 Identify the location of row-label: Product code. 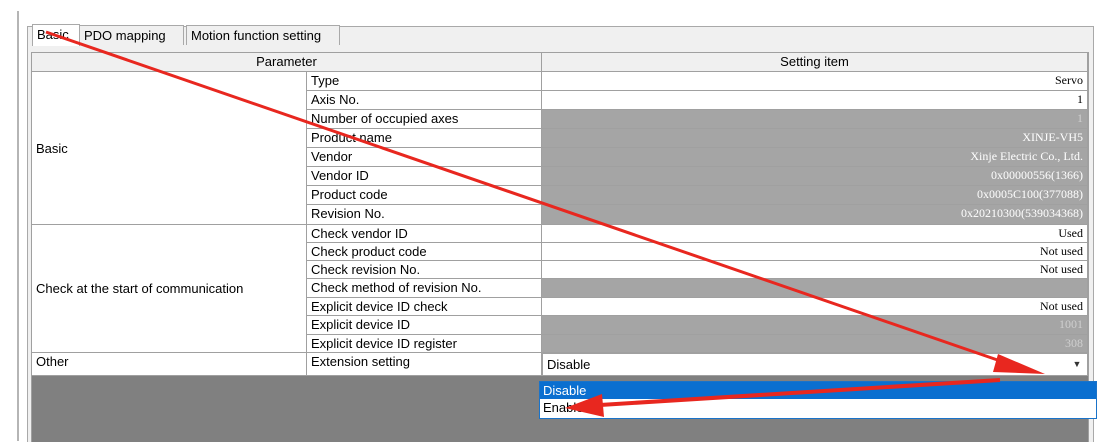
(424, 195).